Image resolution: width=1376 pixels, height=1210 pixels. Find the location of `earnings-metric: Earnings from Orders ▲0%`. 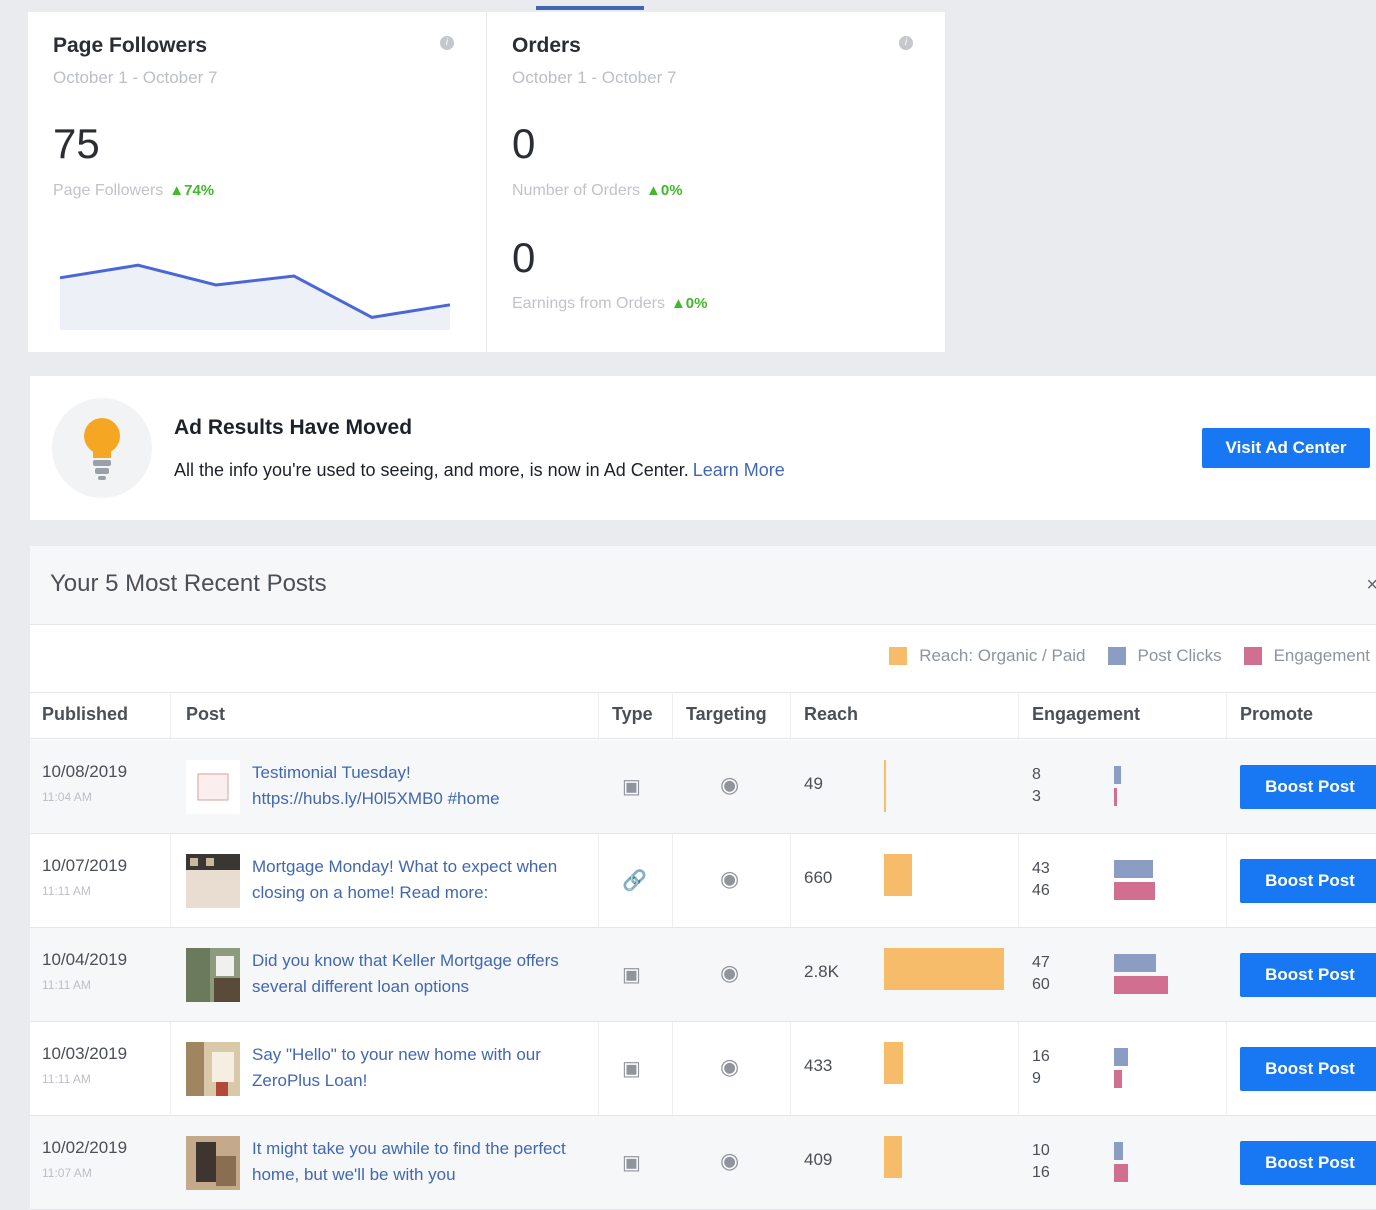

earnings-metric: Earnings from Orders ▲0% is located at coordinates (609, 304).